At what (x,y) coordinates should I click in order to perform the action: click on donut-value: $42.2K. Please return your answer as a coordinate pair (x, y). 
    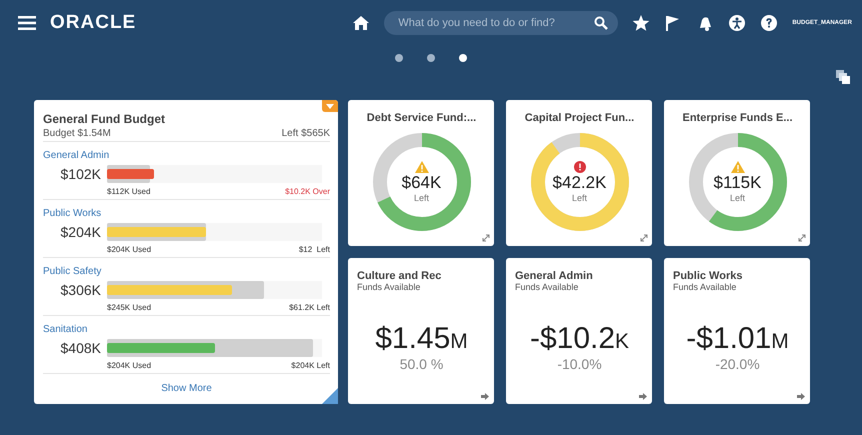
    Looking at the image, I should click on (579, 183).